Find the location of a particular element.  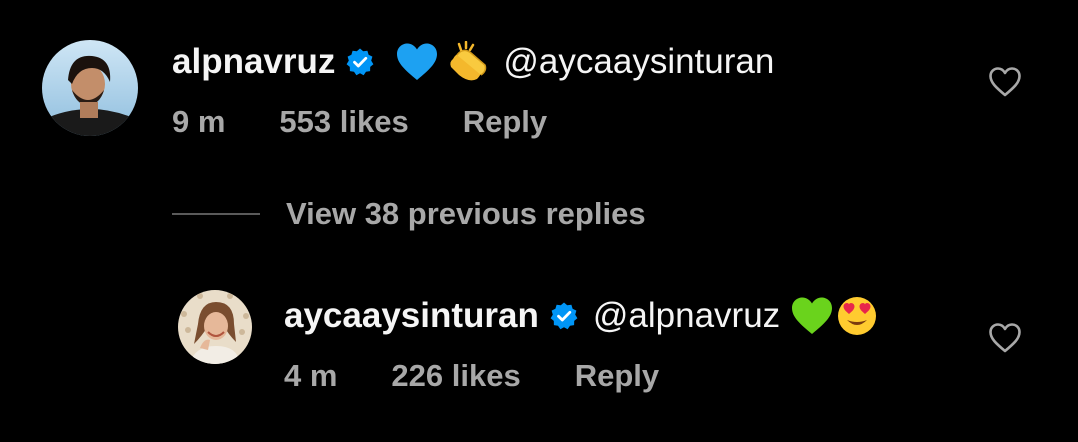

username: aycaaysinturan is located at coordinates (411, 316).